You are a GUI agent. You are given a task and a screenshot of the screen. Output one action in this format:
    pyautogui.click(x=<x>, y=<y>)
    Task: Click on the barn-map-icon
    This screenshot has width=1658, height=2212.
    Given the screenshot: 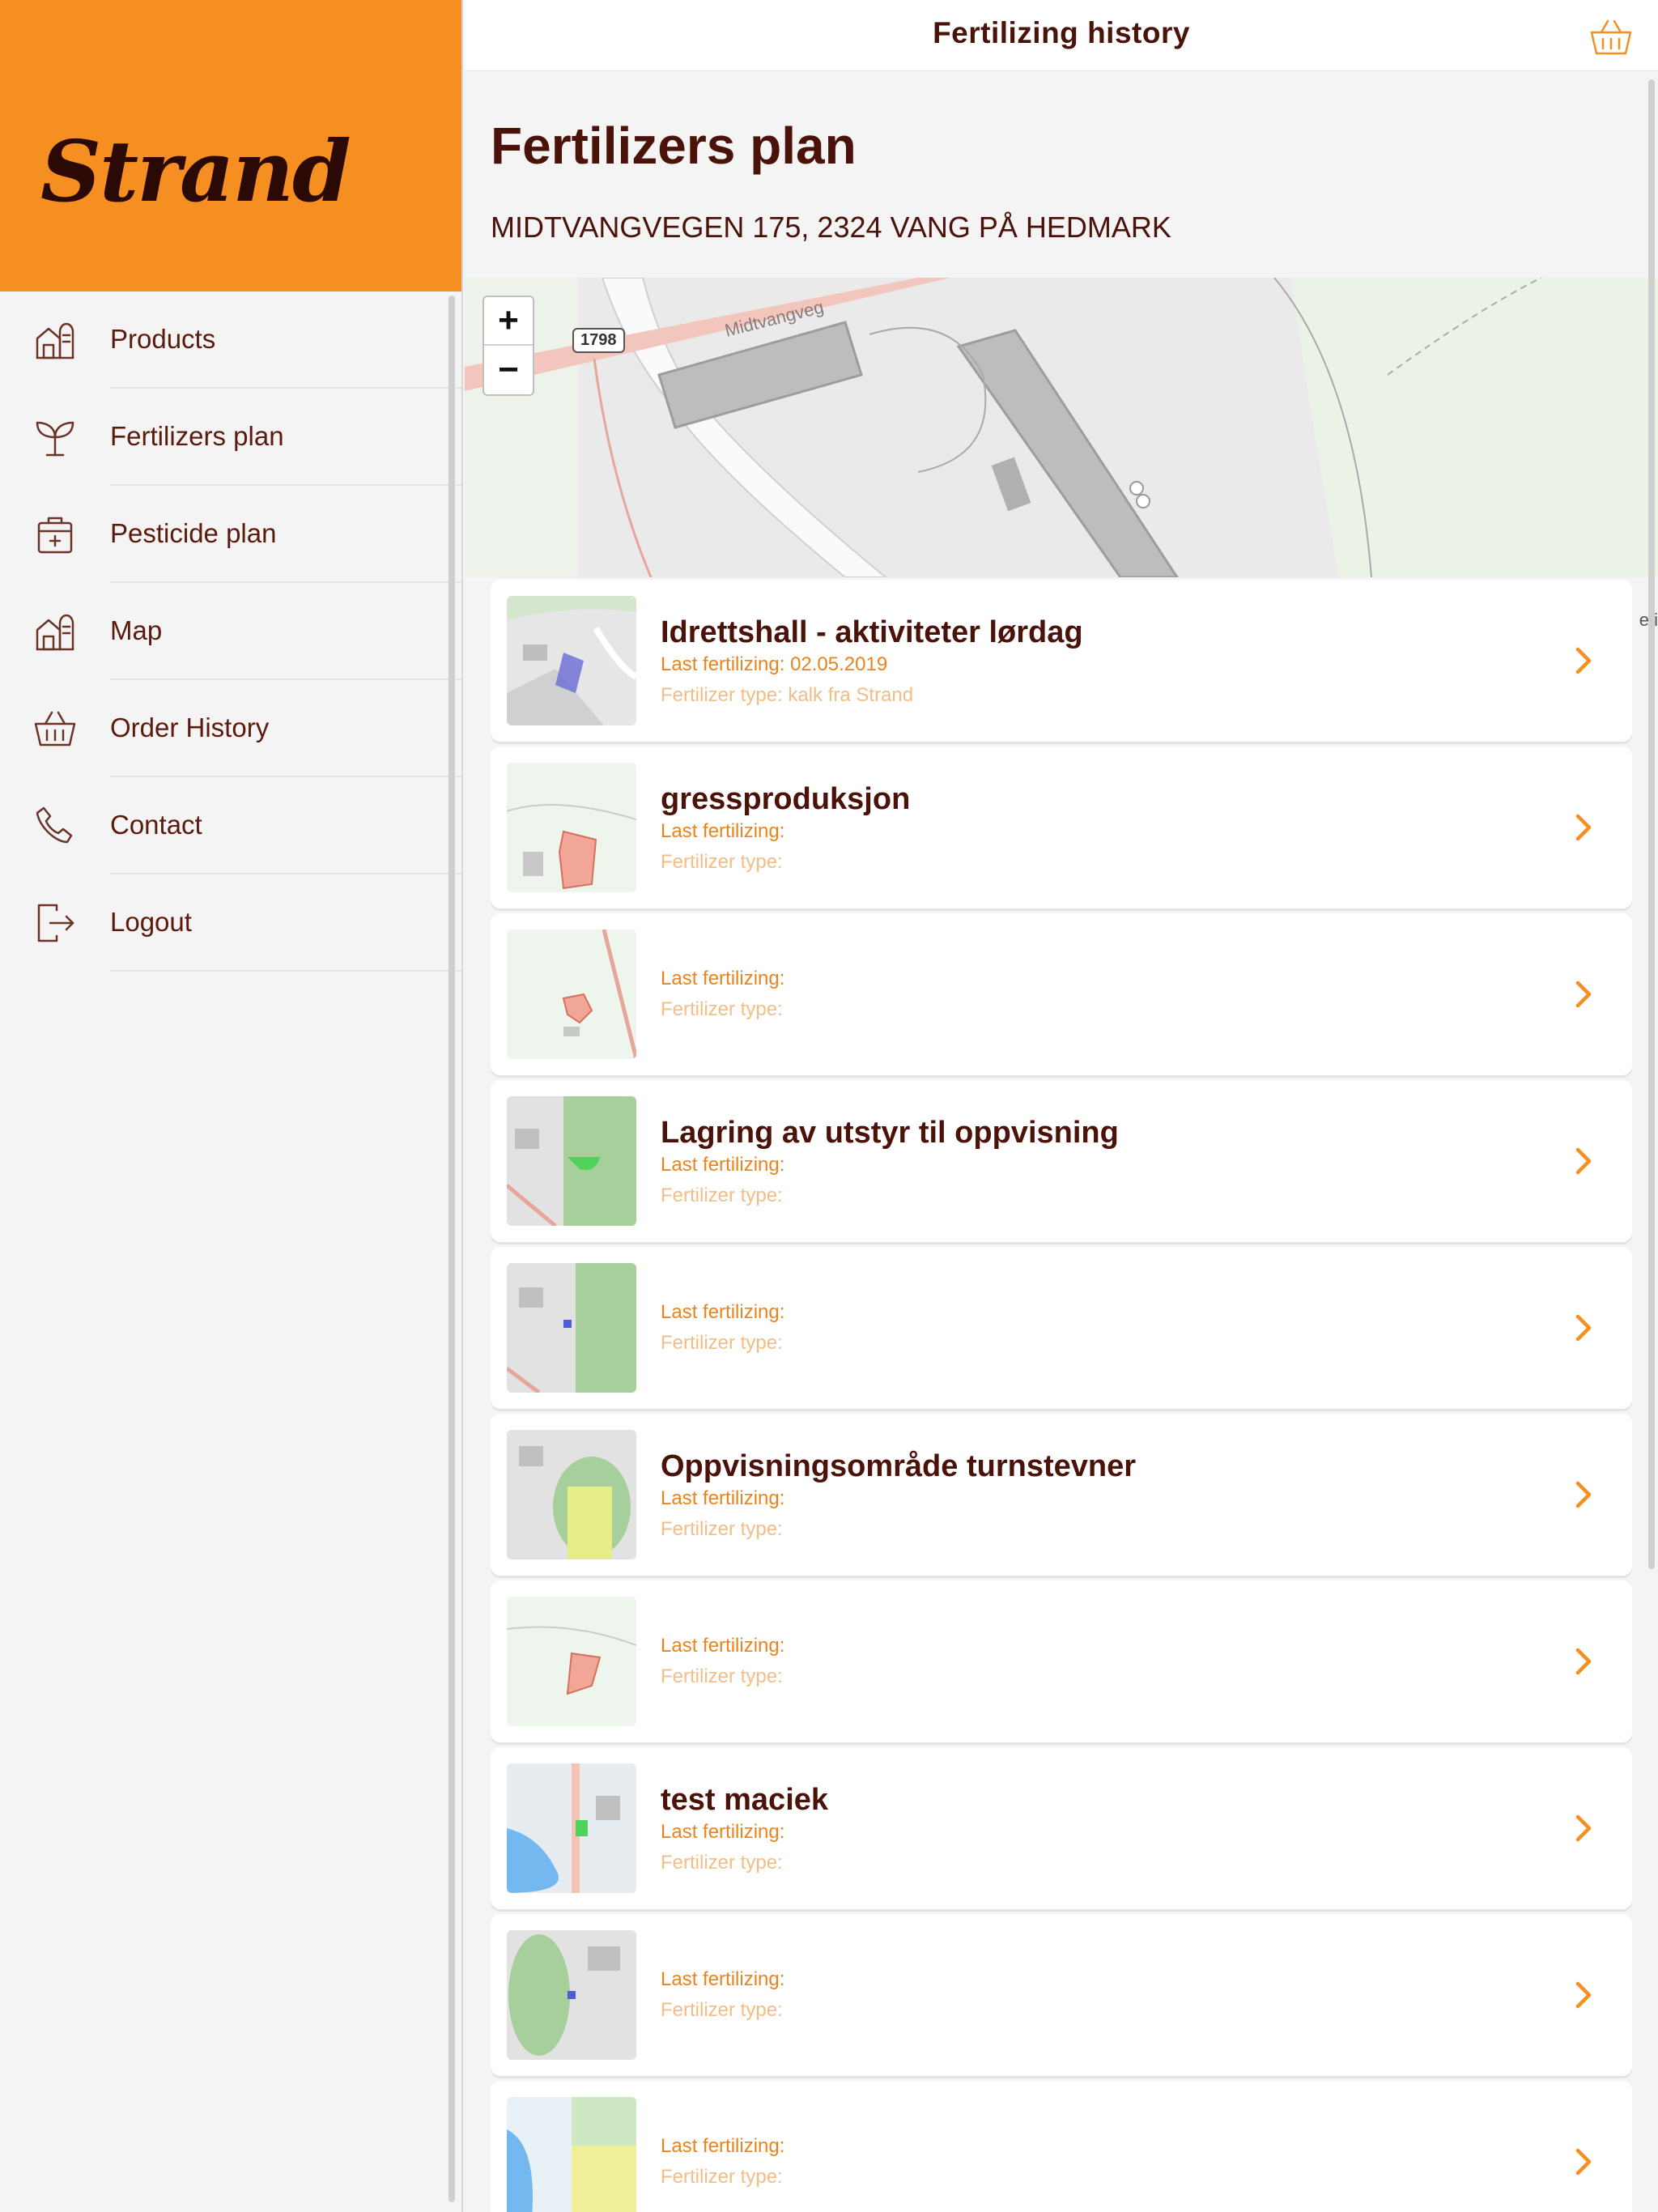 What is the action you would take?
    pyautogui.click(x=55, y=632)
    